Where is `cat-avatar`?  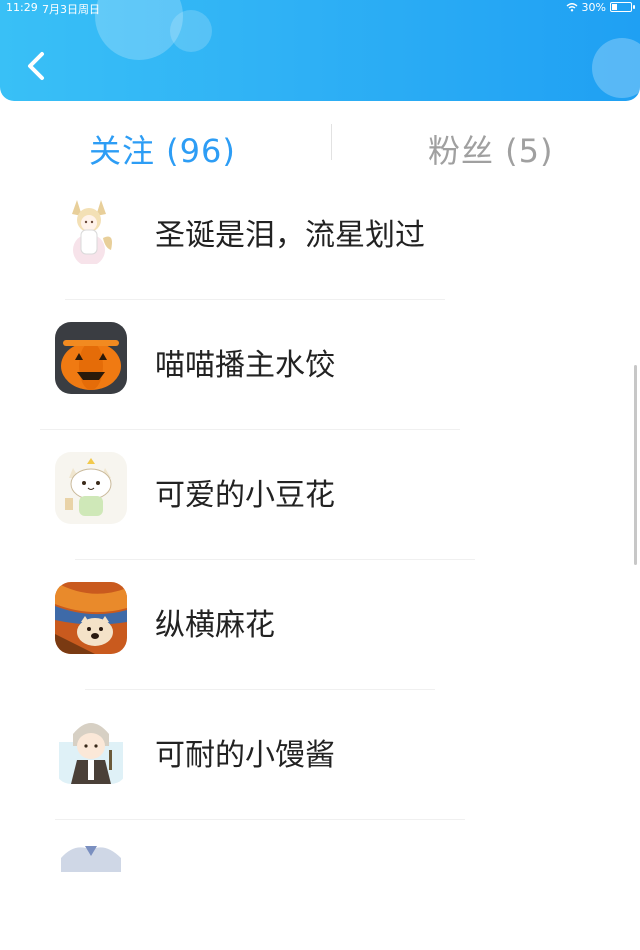 cat-avatar is located at coordinates (91, 488).